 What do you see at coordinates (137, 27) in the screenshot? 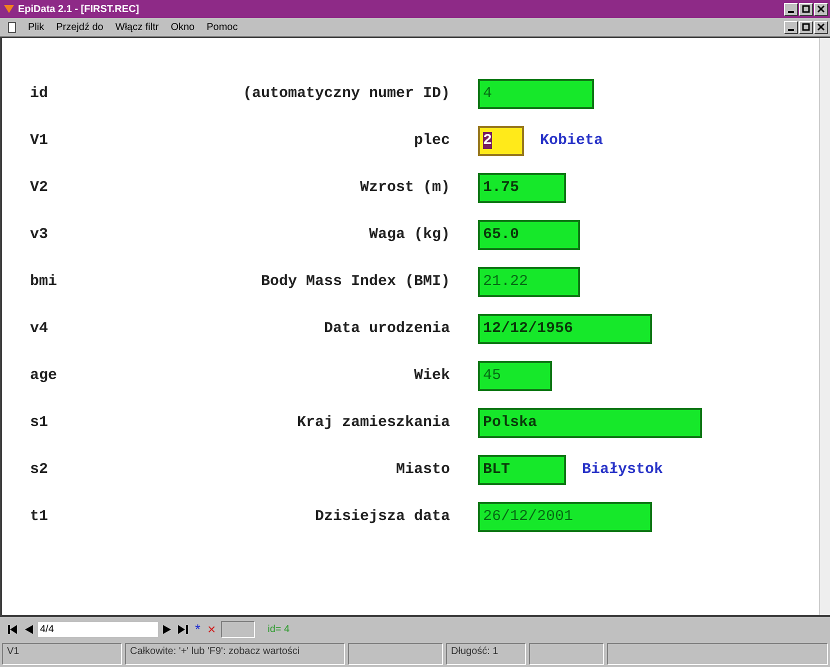
I see `menu-item: Włącz filtr` at bounding box center [137, 27].